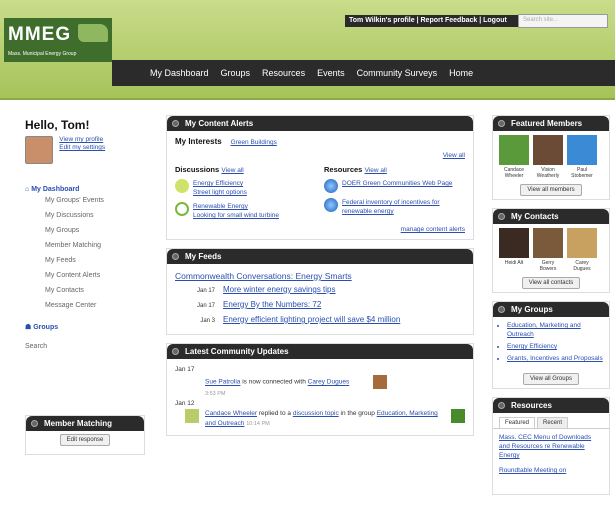 This screenshot has height=524, width=615. I want to click on discussion-topic-link: Looking for small wind turbine, so click(236, 215).